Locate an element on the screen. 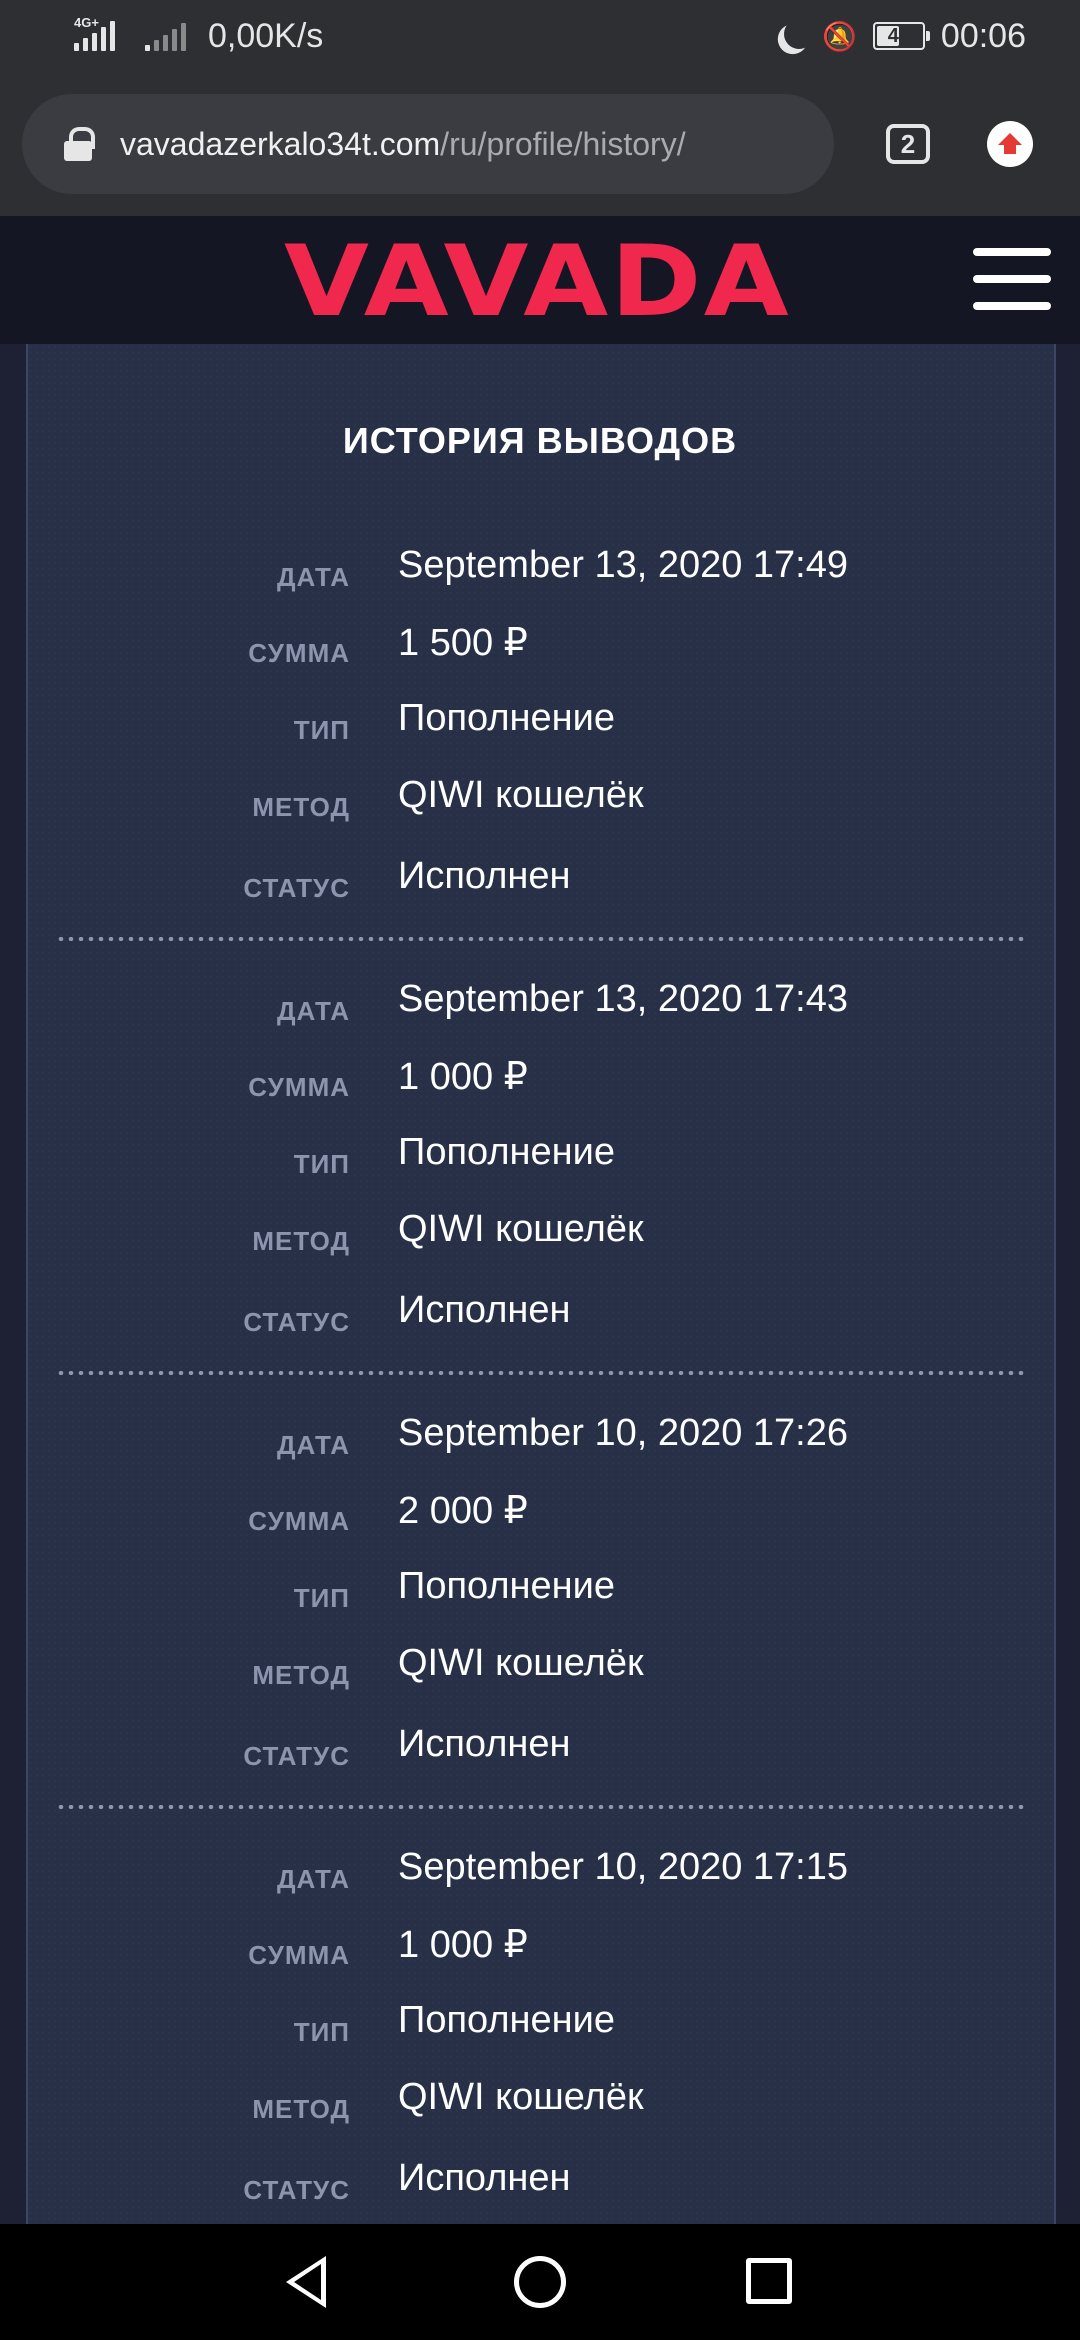 The height and width of the screenshot is (2340, 1080). update-button is located at coordinates (1010, 144).